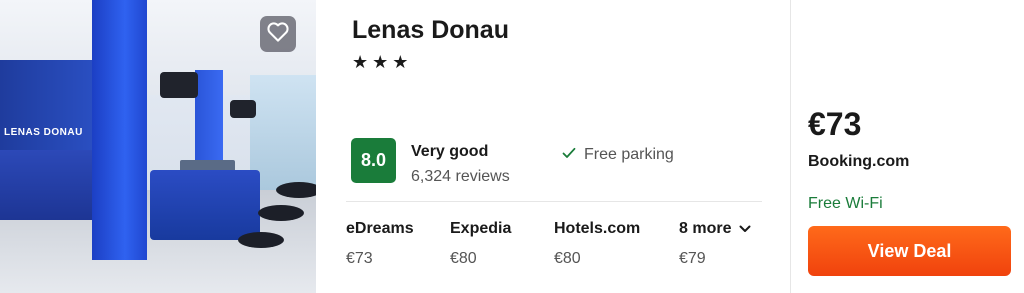 The height and width of the screenshot is (293, 1024). Describe the element at coordinates (359, 258) in the screenshot. I see `provider-price: €73` at that location.